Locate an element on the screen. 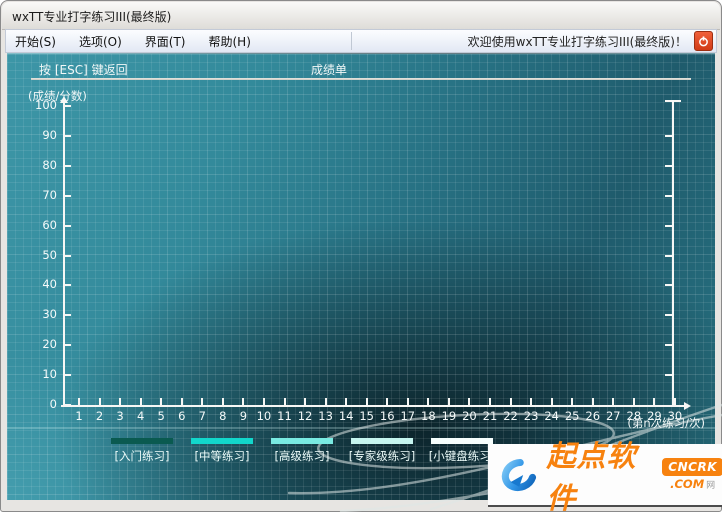  y-tick-label: 40 is located at coordinates (49, 284).